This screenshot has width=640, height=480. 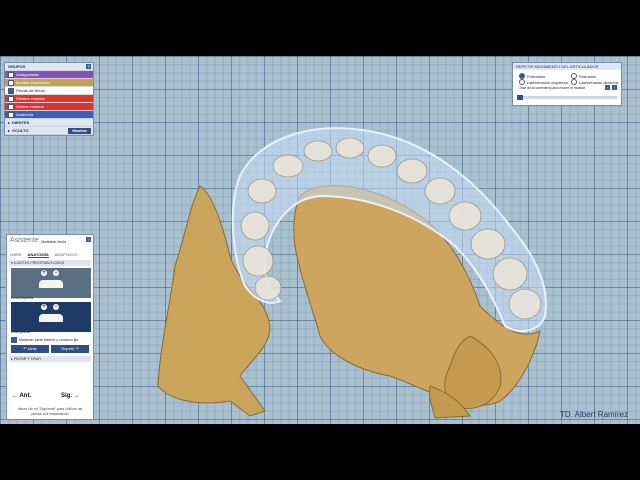 I want to click on tile-label: zona pequeña, so click(x=22, y=298).